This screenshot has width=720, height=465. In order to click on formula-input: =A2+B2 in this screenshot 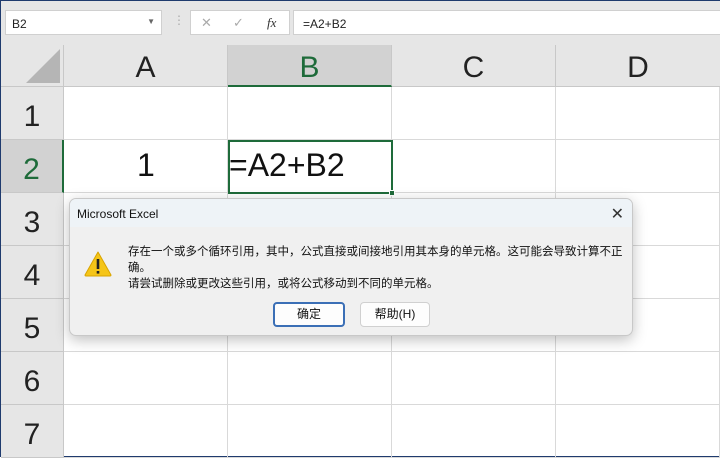, I will do `click(506, 22)`.